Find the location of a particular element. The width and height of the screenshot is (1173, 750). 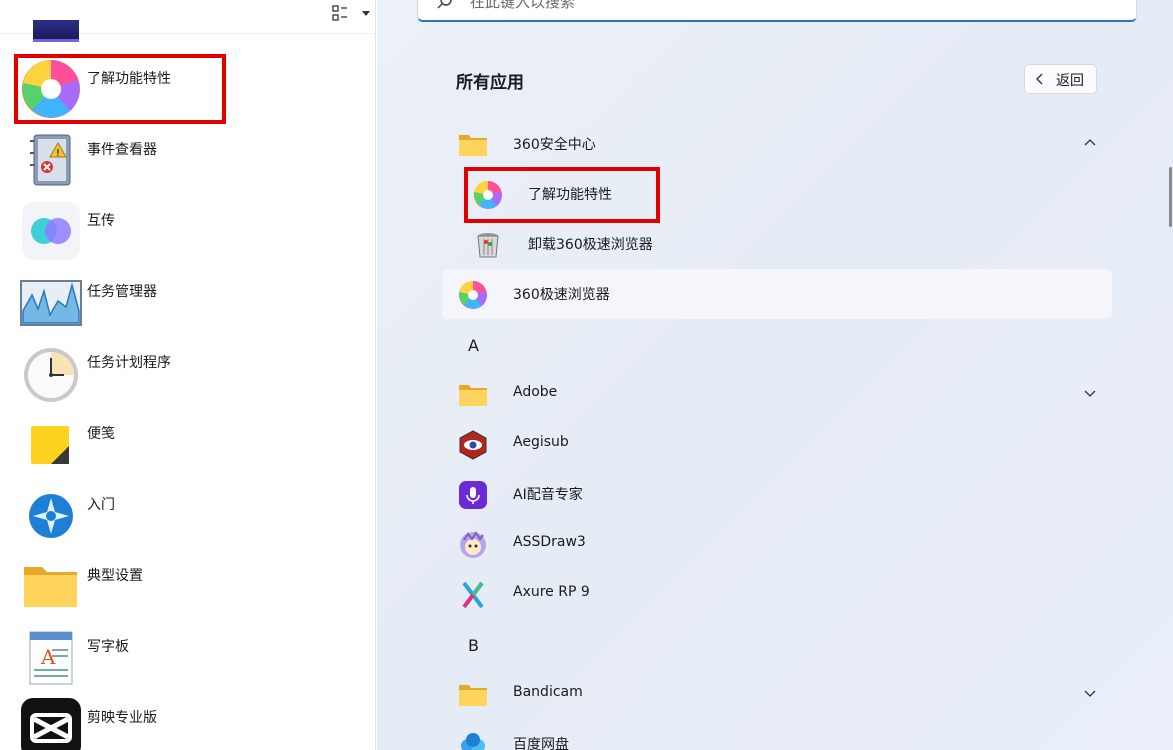

left-item-label: 剪映专业版 is located at coordinates (122, 718).